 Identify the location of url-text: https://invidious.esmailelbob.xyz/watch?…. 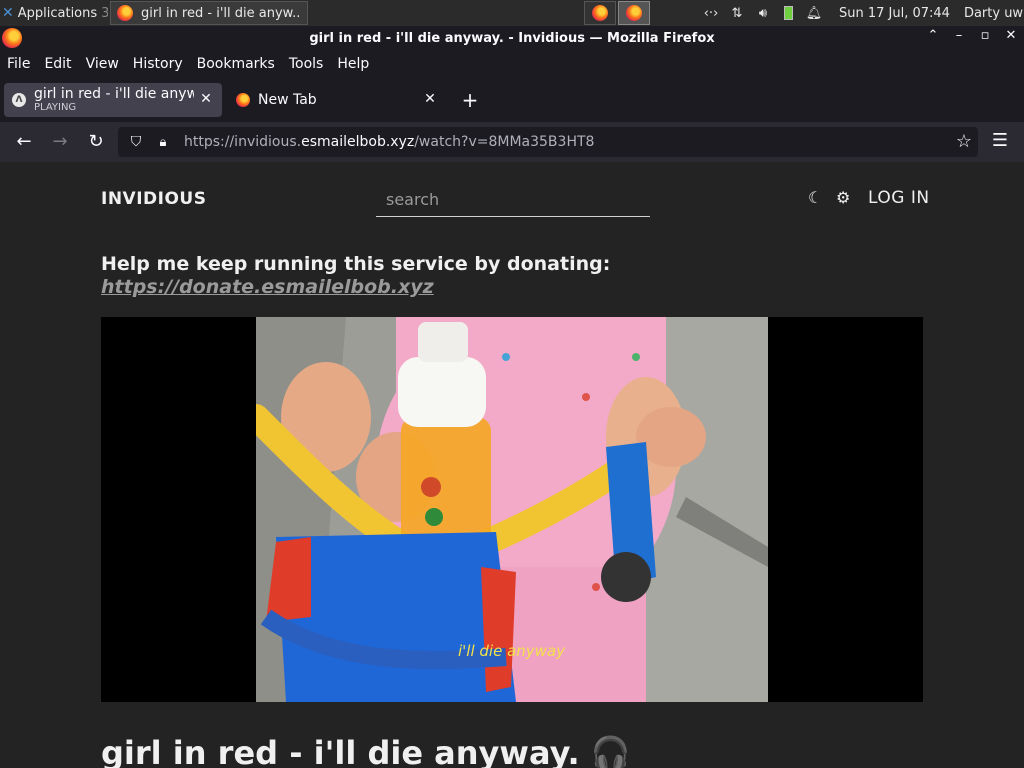
(389, 142).